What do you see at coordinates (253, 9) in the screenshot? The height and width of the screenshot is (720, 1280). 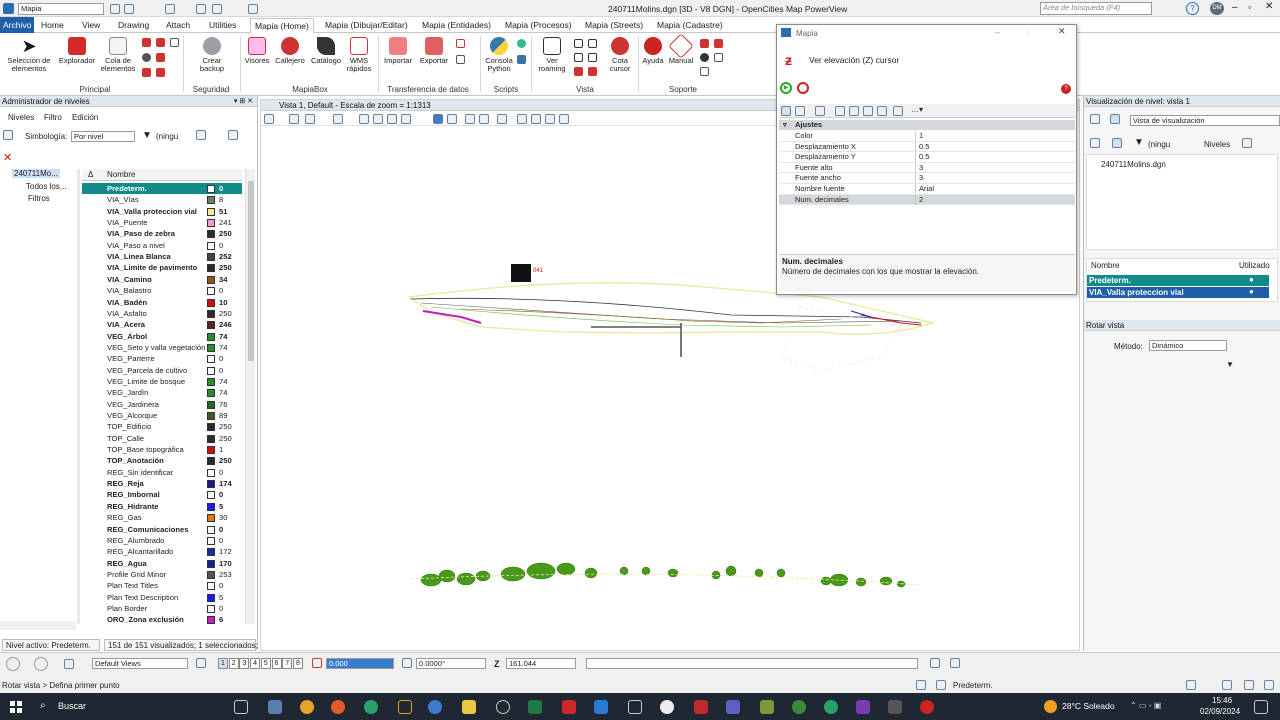 I see `print-icon` at bounding box center [253, 9].